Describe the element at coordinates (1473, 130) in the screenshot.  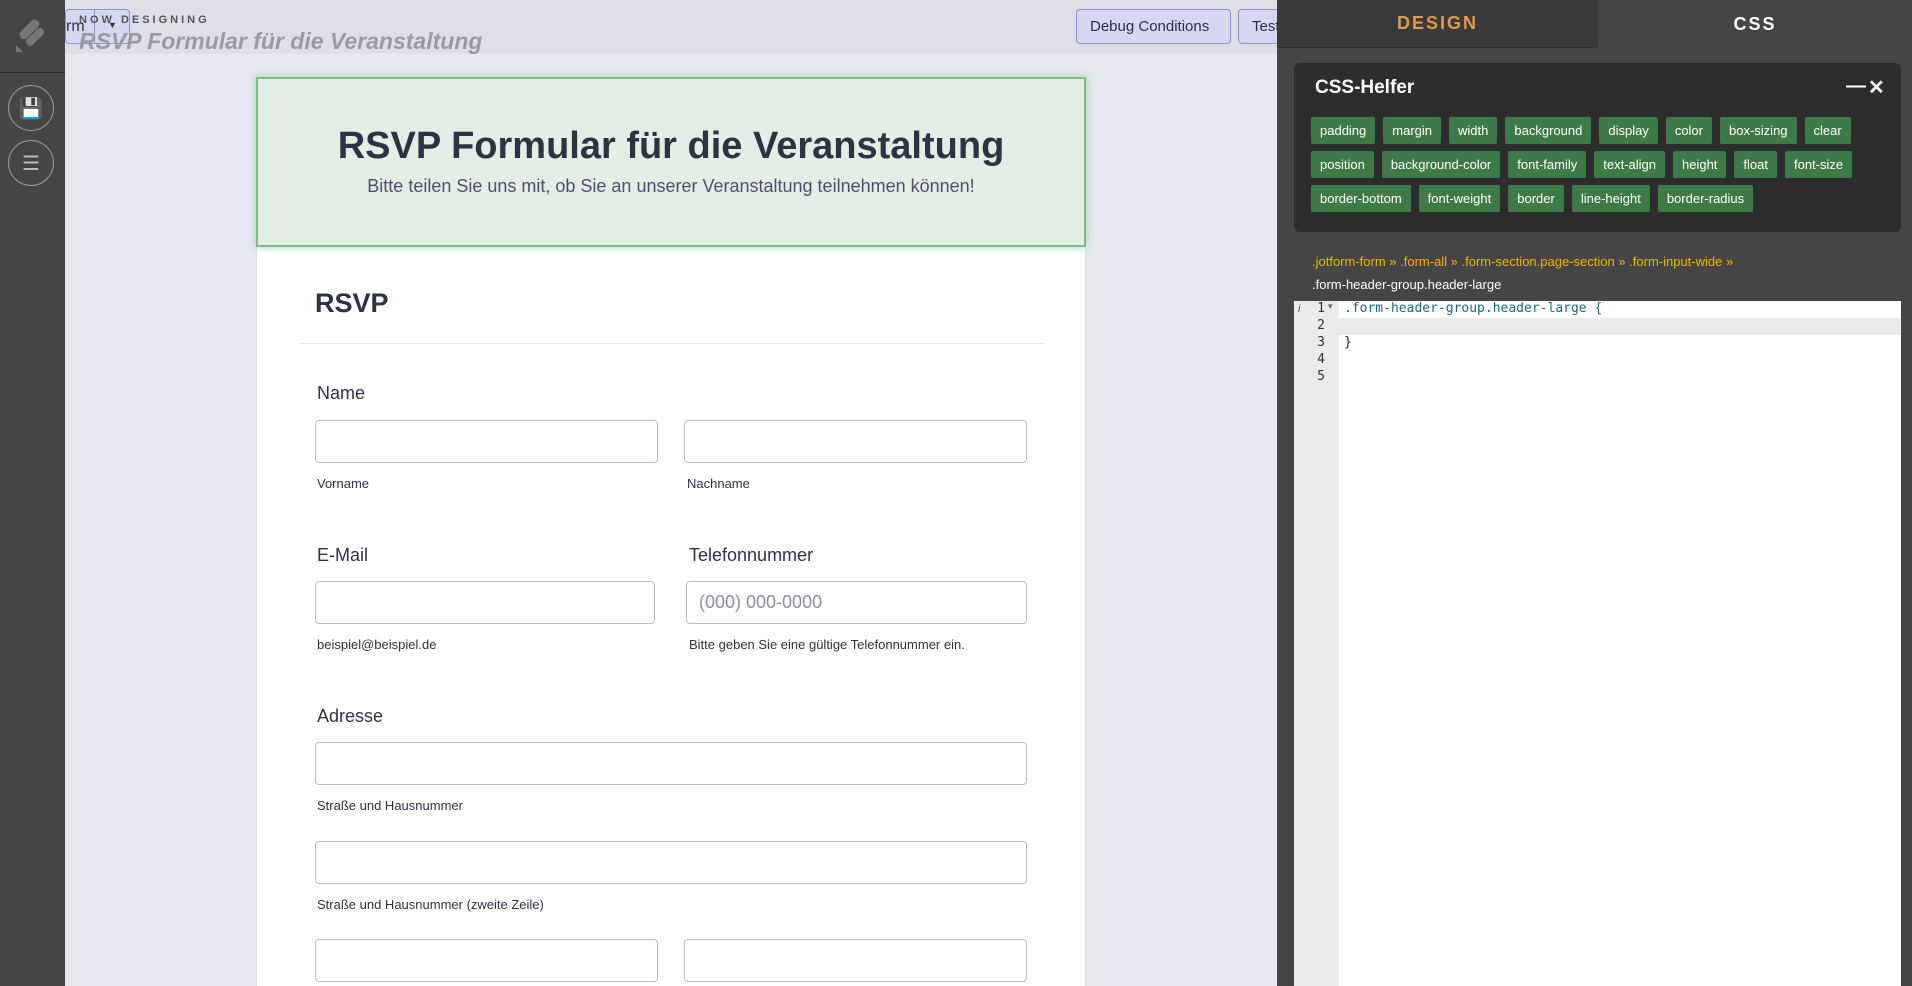
I see `css-chip-width: width` at that location.